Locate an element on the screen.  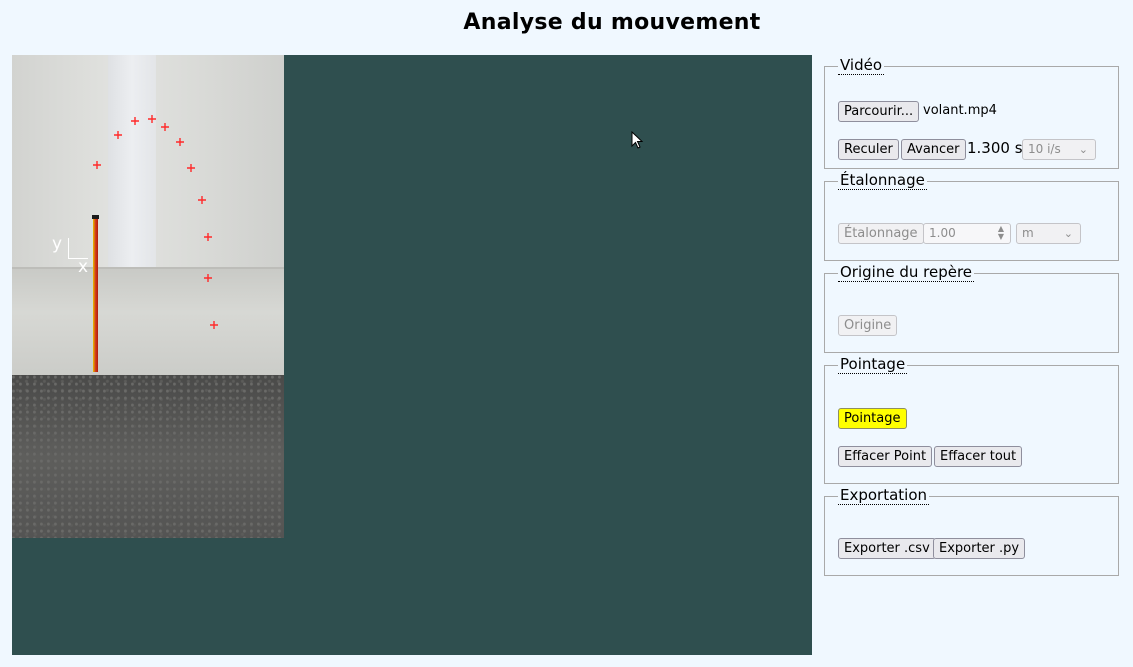
clear-all-button: Effacer tout is located at coordinates (978, 456).